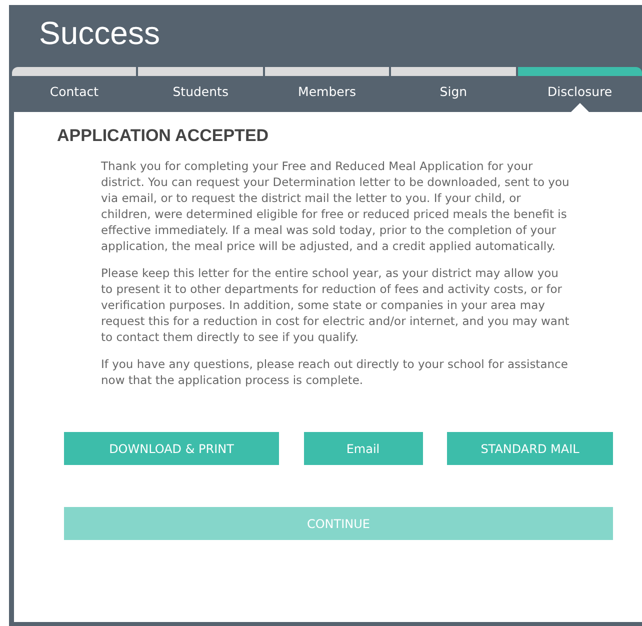  I want to click on step-tab: Contact, so click(74, 91).